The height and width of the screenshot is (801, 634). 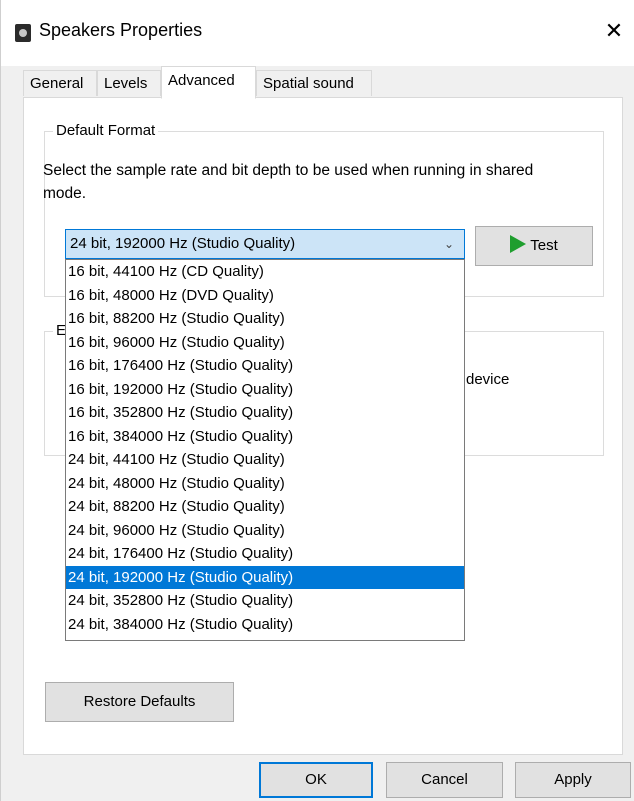 What do you see at coordinates (265, 484) in the screenshot?
I see `dropdown-option: 24 bit, 48000 Hz (Studio Quality)` at bounding box center [265, 484].